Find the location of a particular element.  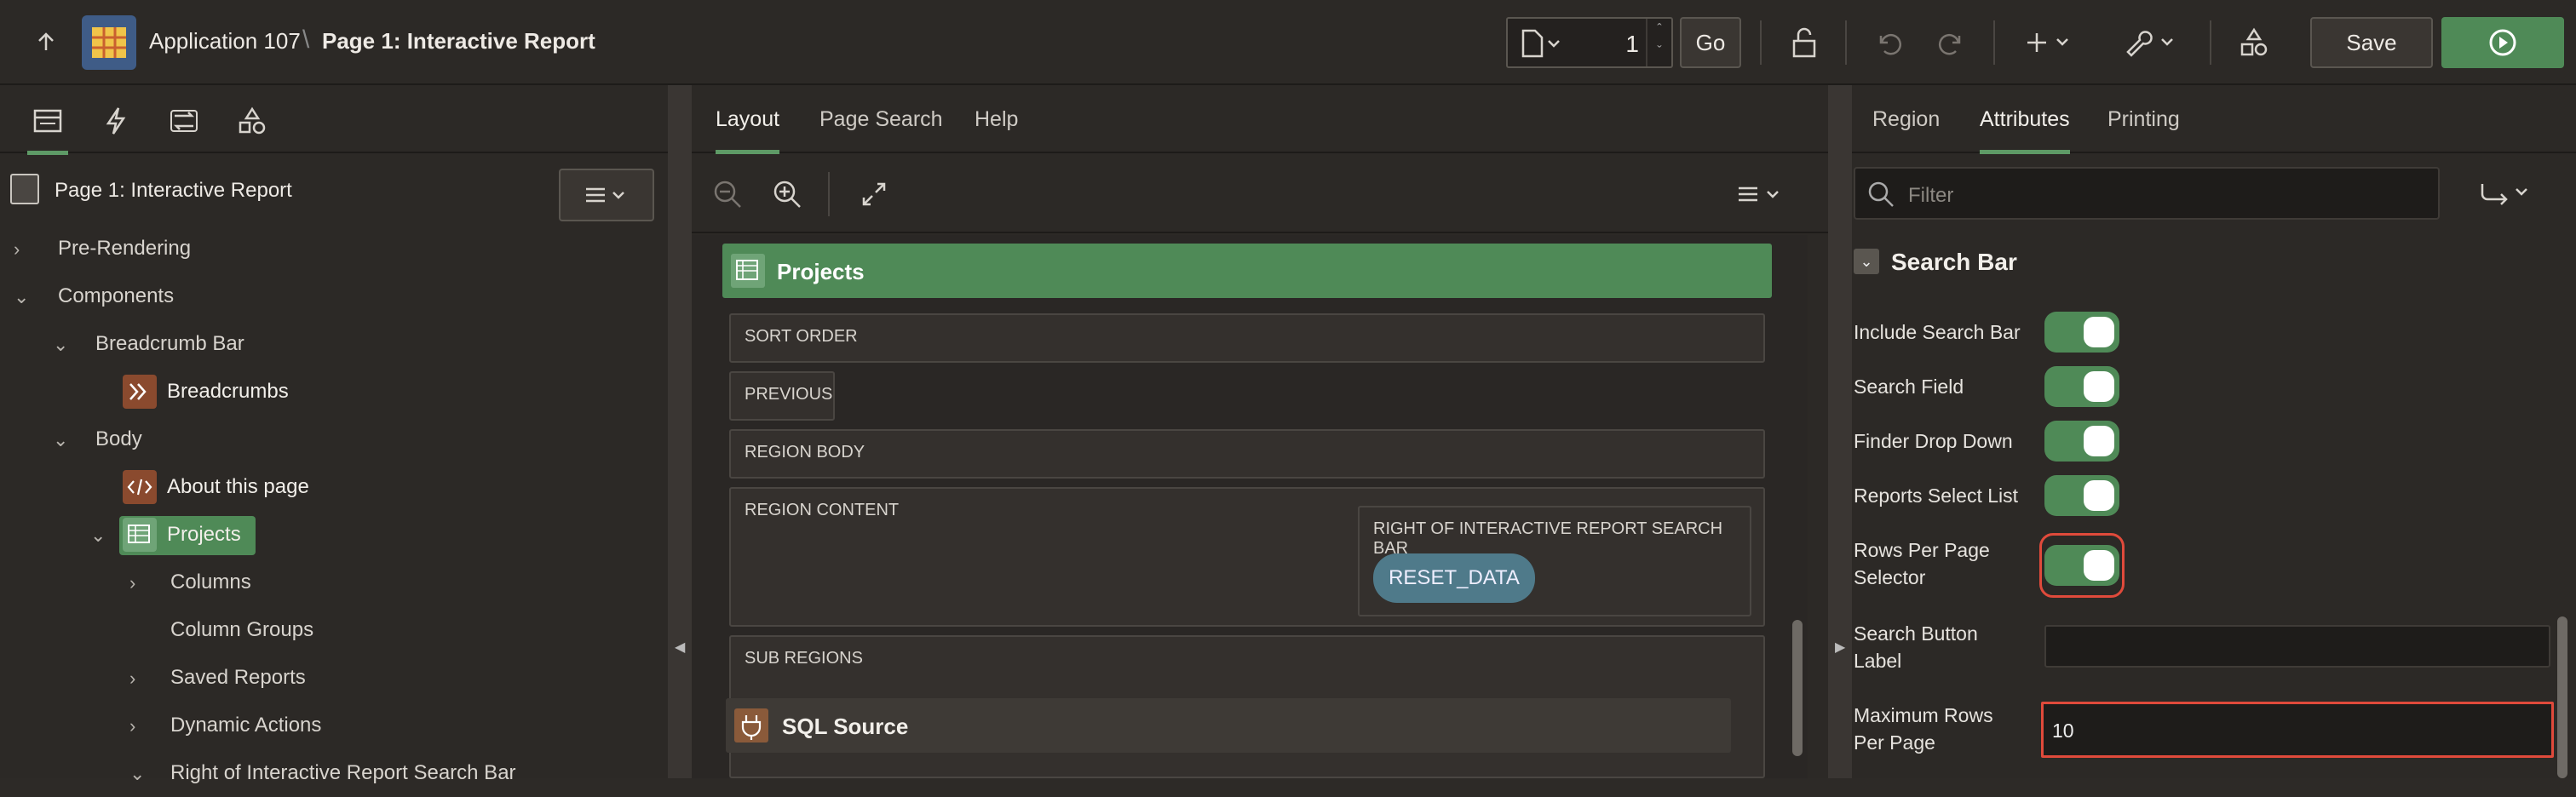

tab-layout: Layout is located at coordinates (748, 130).